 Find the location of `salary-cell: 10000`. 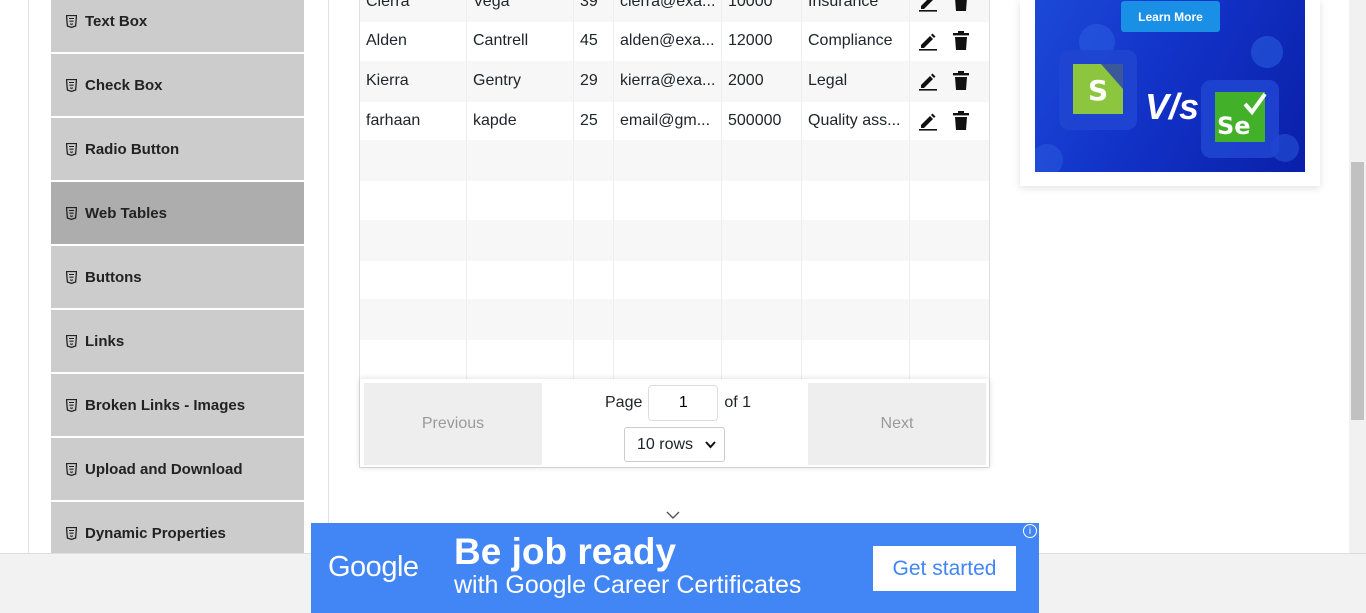

salary-cell: 10000 is located at coordinates (762, 11).